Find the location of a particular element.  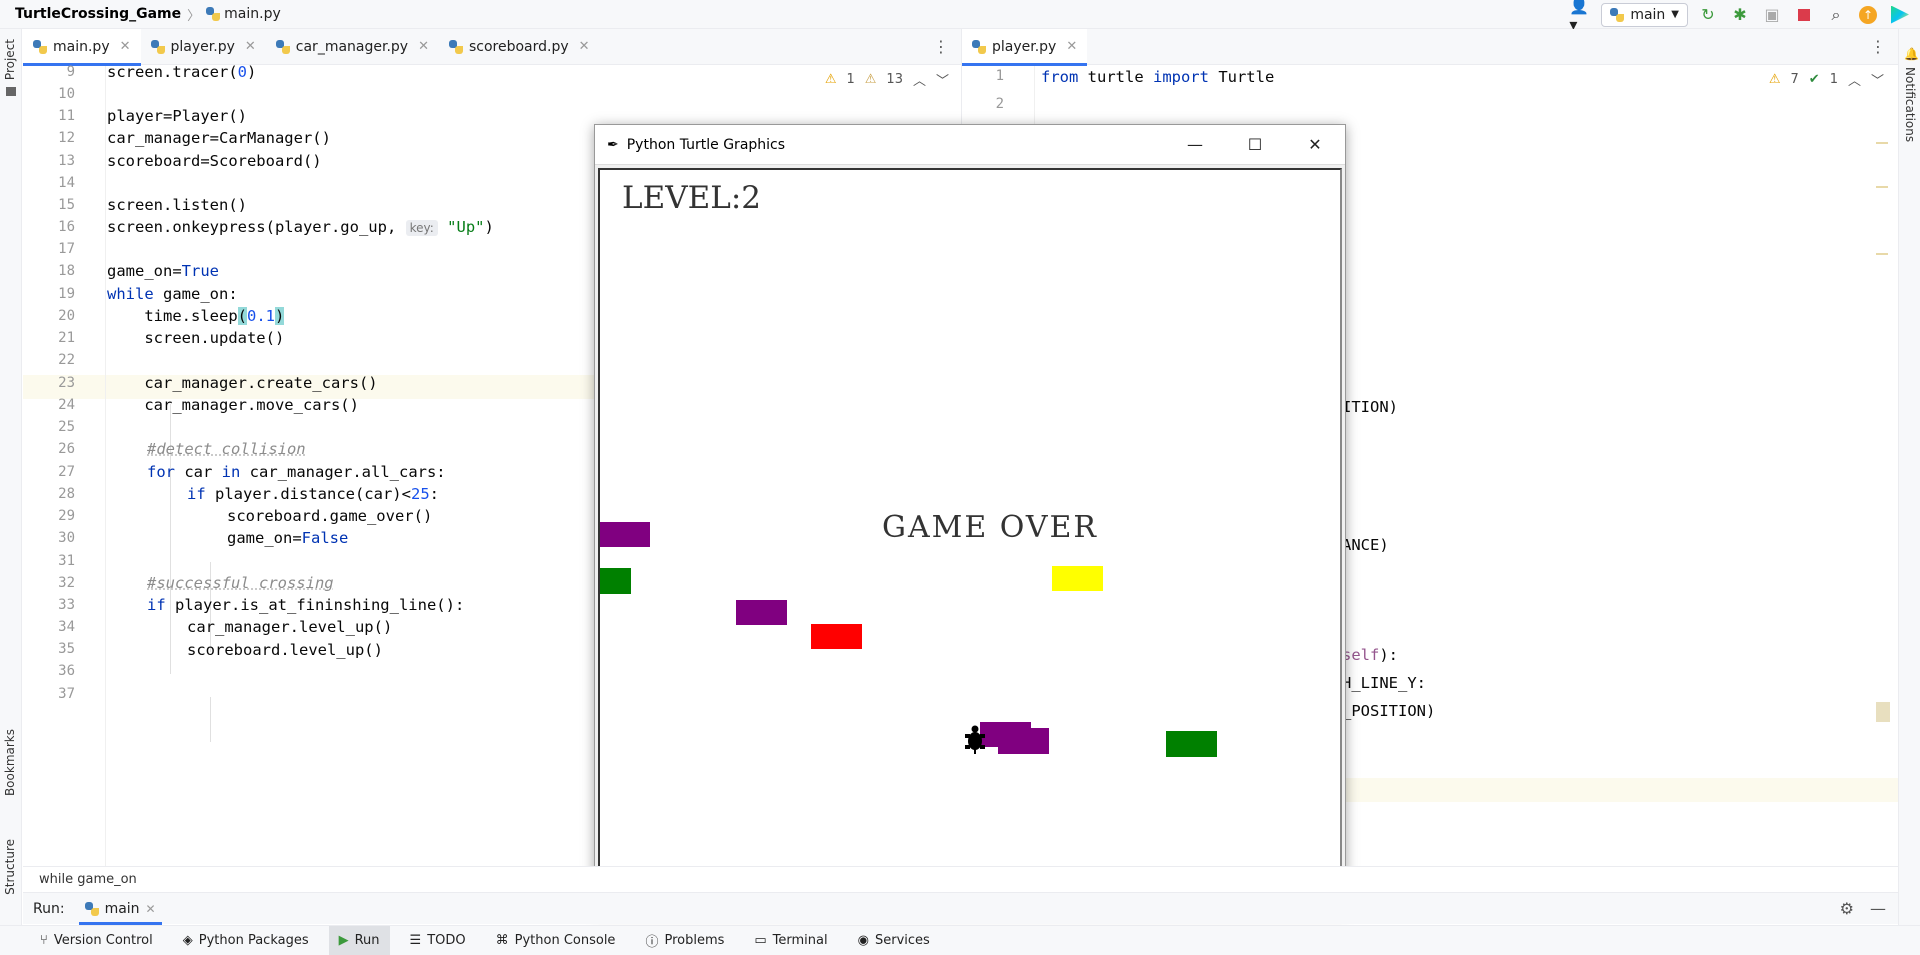

code-line: car_manager.create_cars() is located at coordinates (242, 383).